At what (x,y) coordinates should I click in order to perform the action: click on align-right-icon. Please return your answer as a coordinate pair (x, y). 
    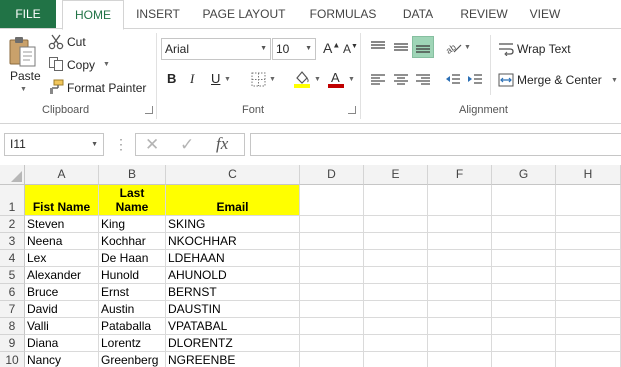
    Looking at the image, I should click on (423, 80).